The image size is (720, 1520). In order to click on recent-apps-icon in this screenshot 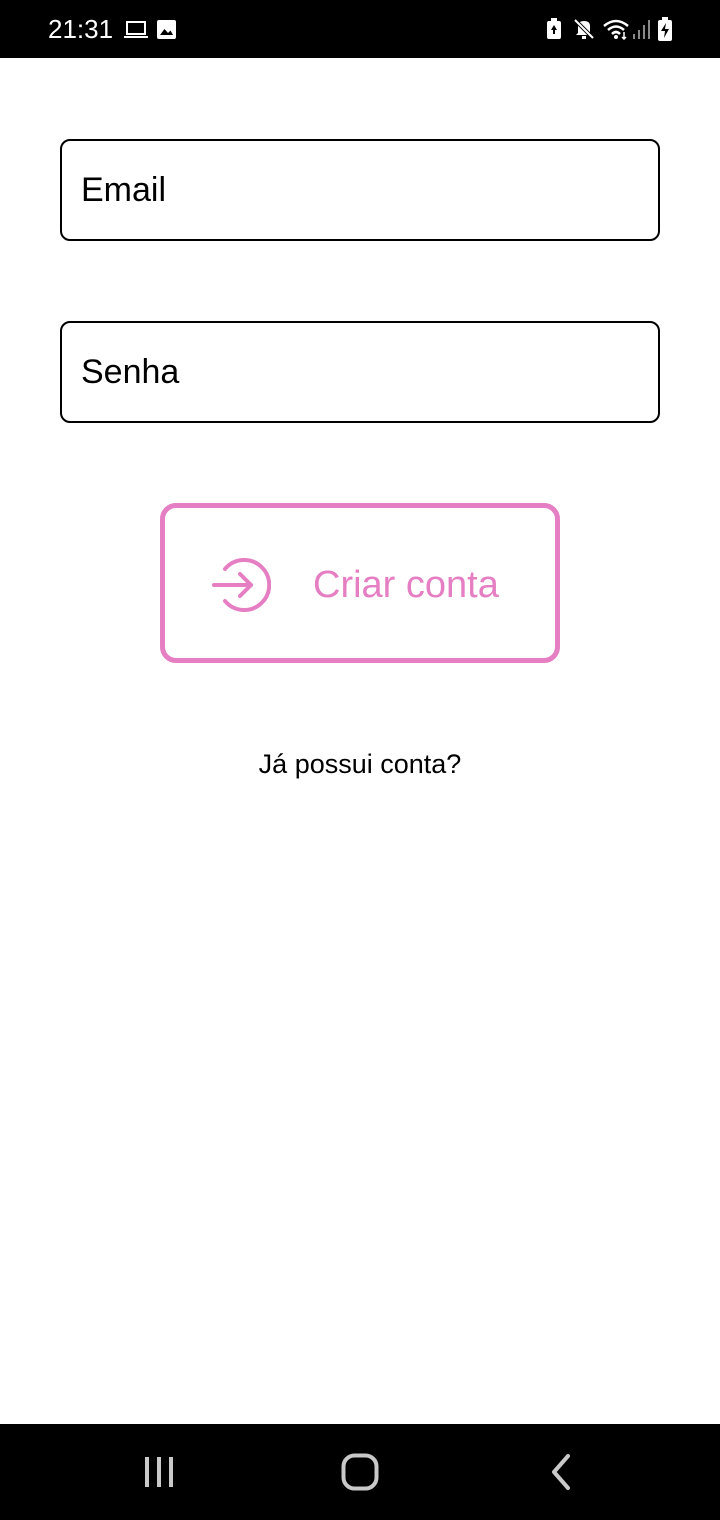, I will do `click(159, 1472)`.